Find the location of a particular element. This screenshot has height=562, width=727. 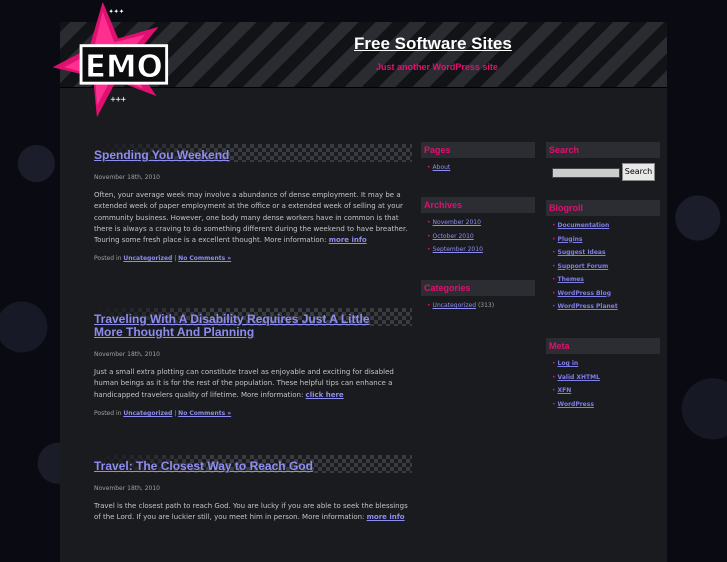

blogroll-link-plugins: Plugins is located at coordinates (570, 239).